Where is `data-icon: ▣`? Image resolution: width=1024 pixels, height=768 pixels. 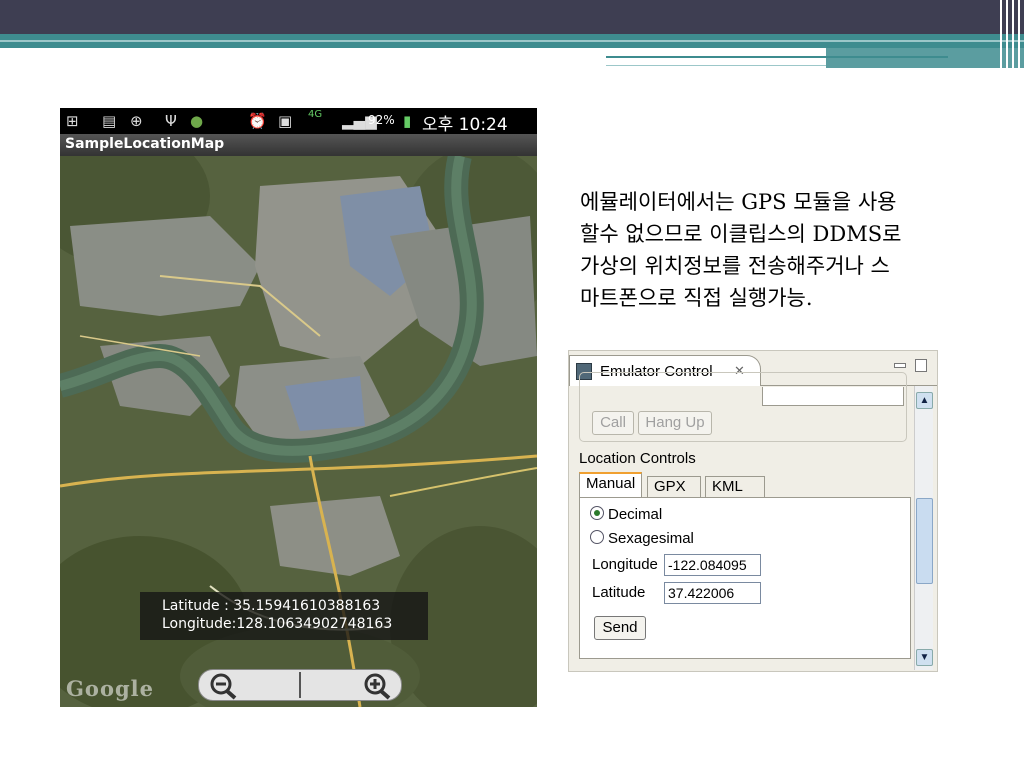 data-icon: ▣ is located at coordinates (285, 121).